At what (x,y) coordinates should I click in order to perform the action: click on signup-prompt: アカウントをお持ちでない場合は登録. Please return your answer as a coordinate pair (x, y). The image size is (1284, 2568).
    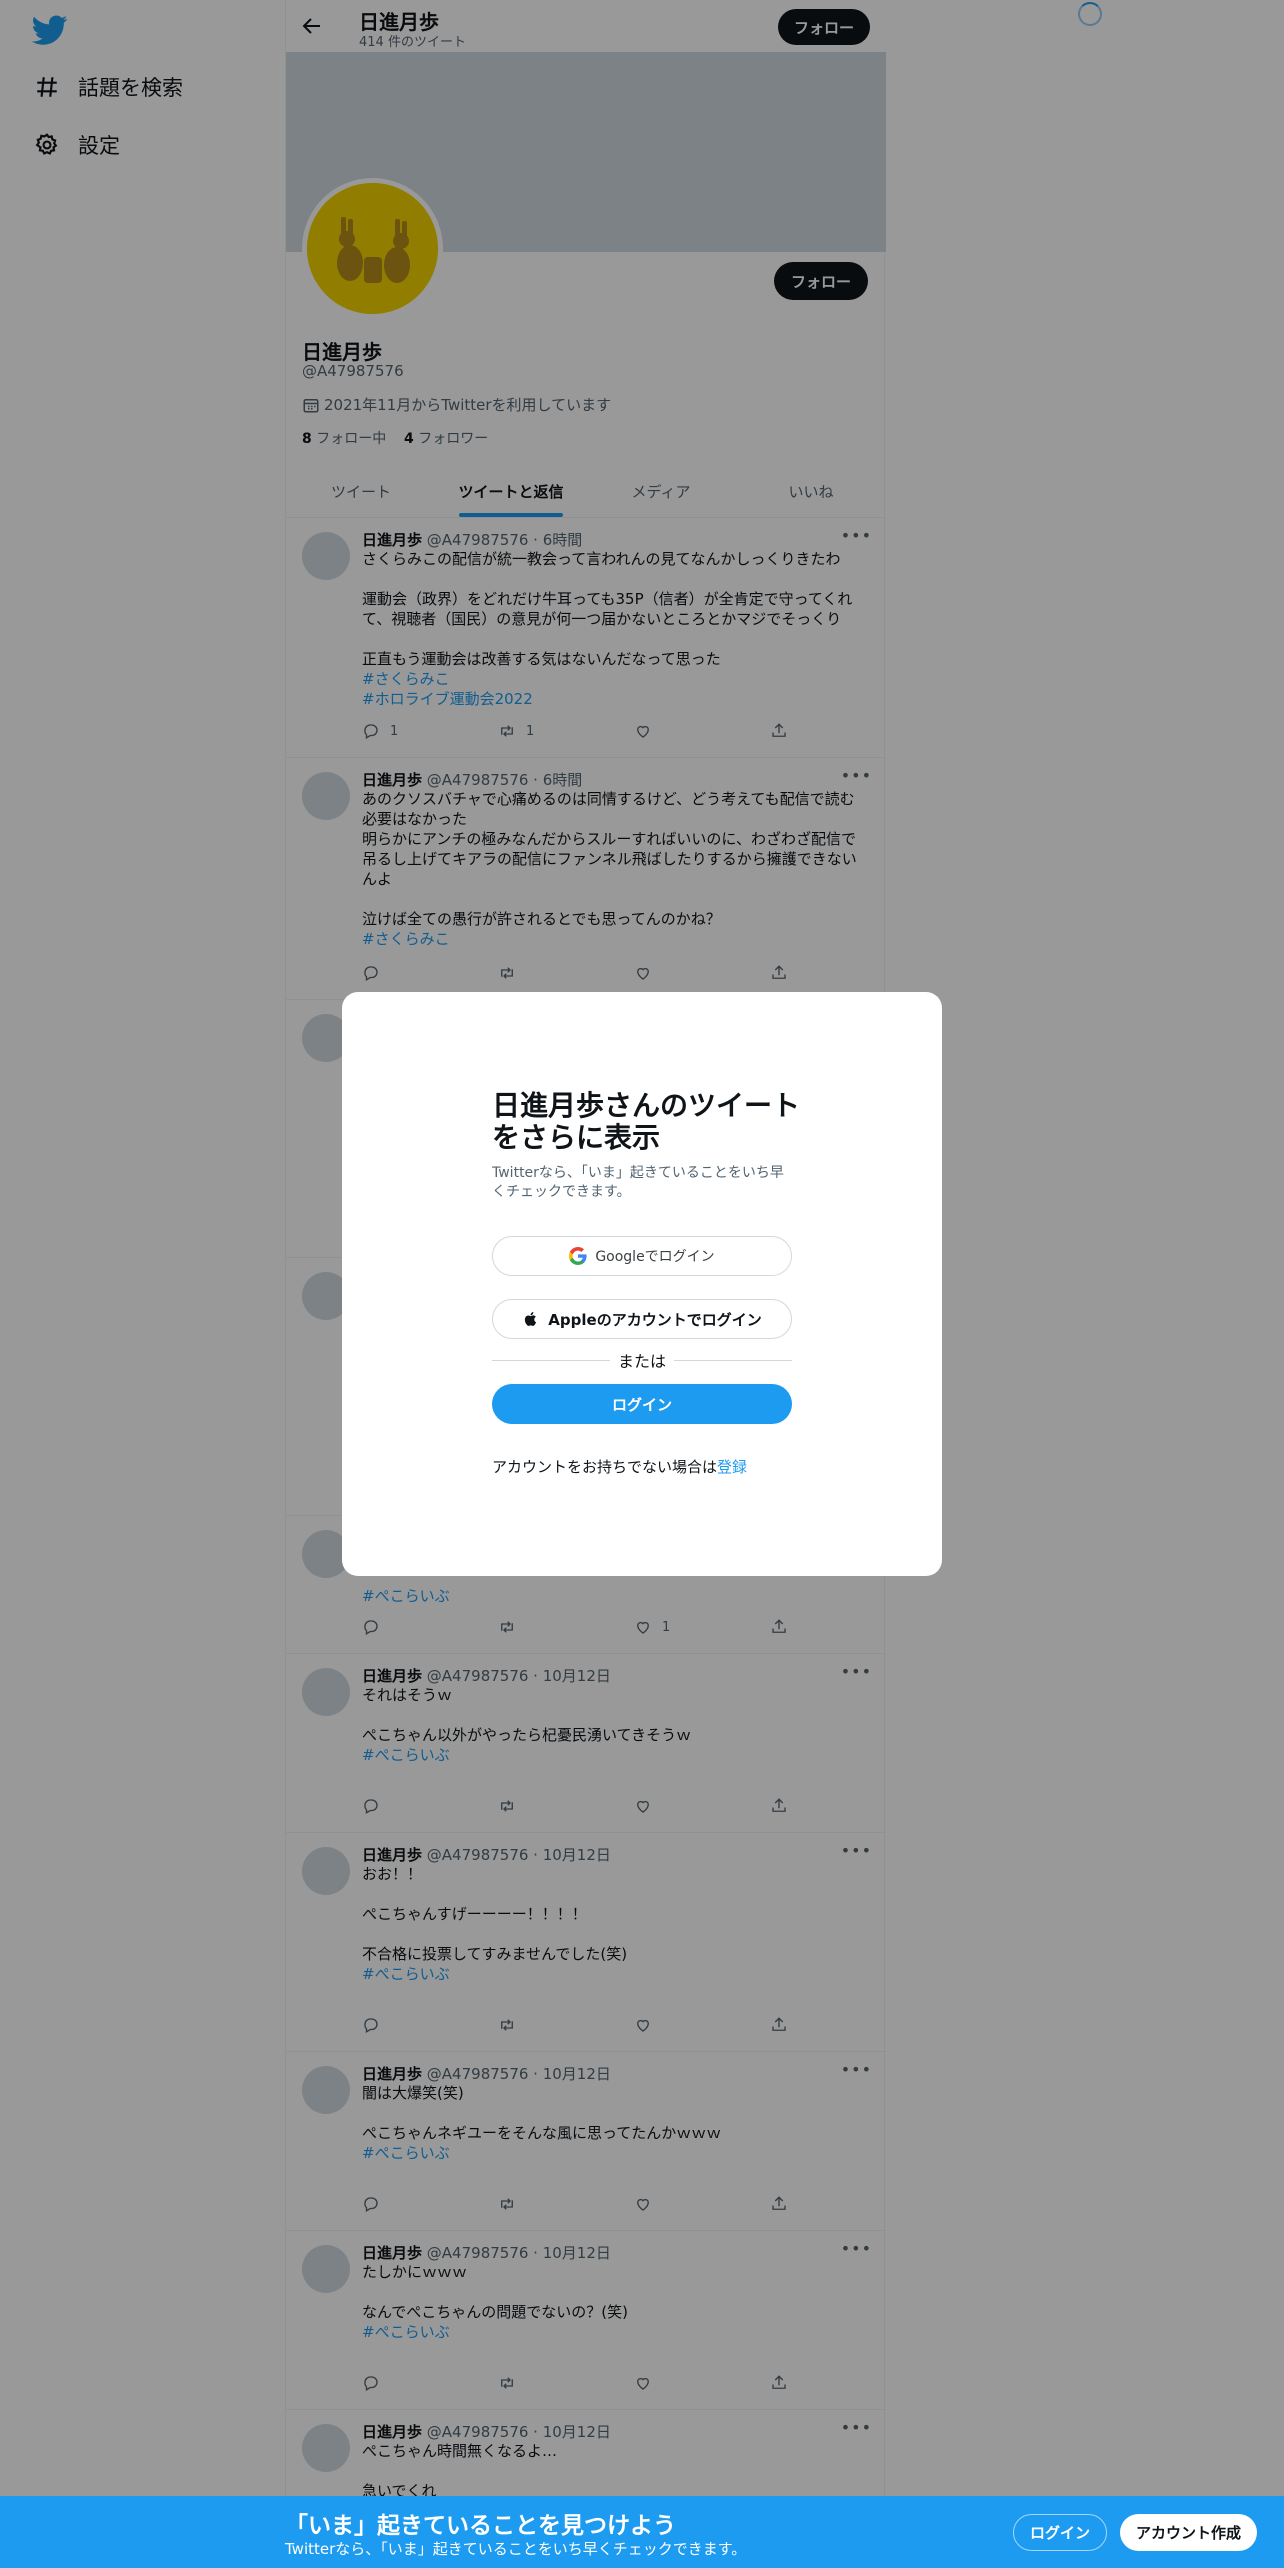
    Looking at the image, I should click on (619, 1466).